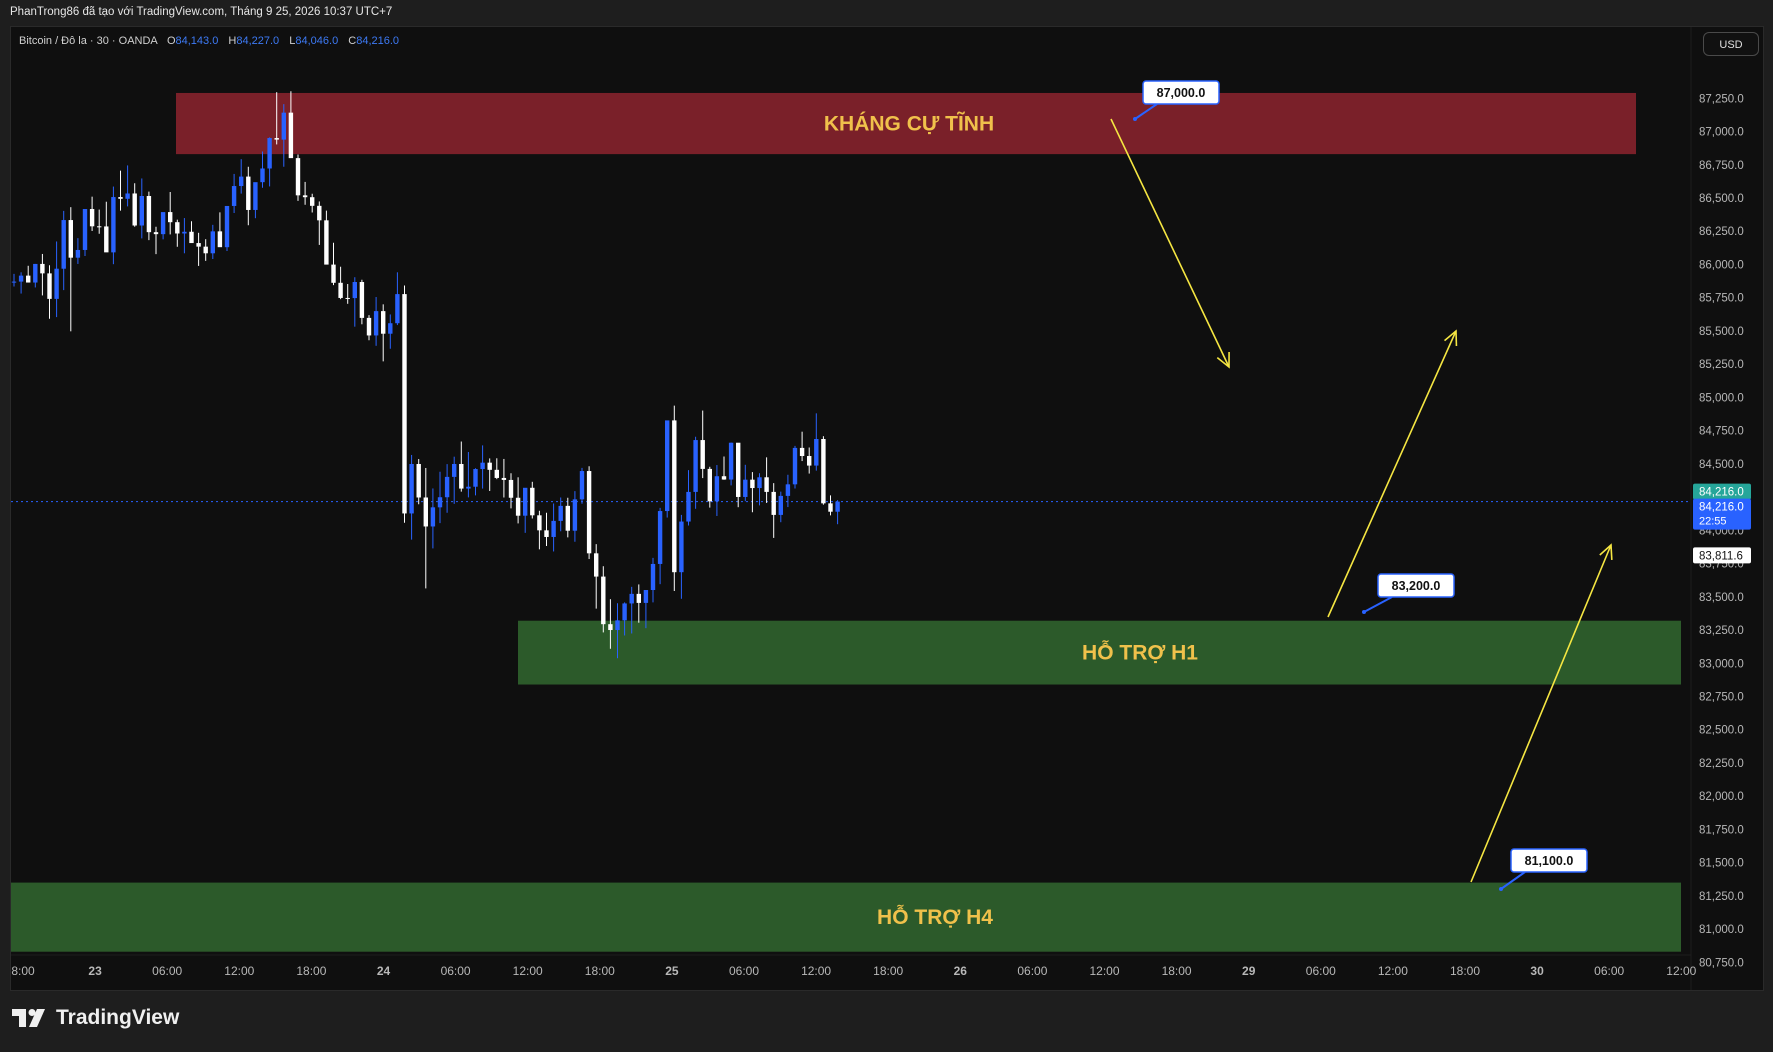  I want to click on currency-button: USD, so click(1731, 44).